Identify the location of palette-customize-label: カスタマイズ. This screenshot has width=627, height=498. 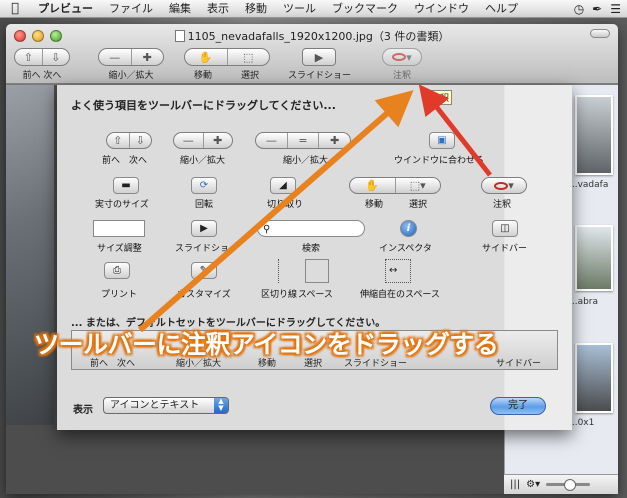
(204, 295).